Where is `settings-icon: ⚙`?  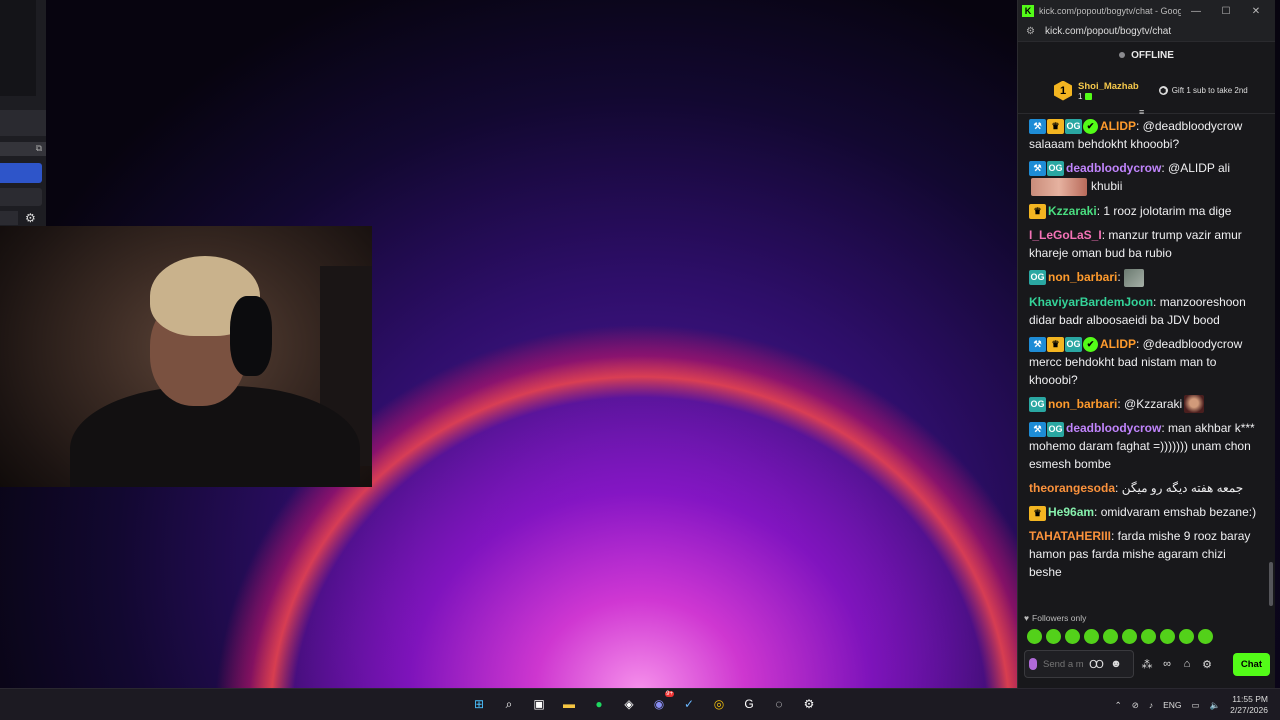 settings-icon: ⚙ is located at coordinates (1207, 664).